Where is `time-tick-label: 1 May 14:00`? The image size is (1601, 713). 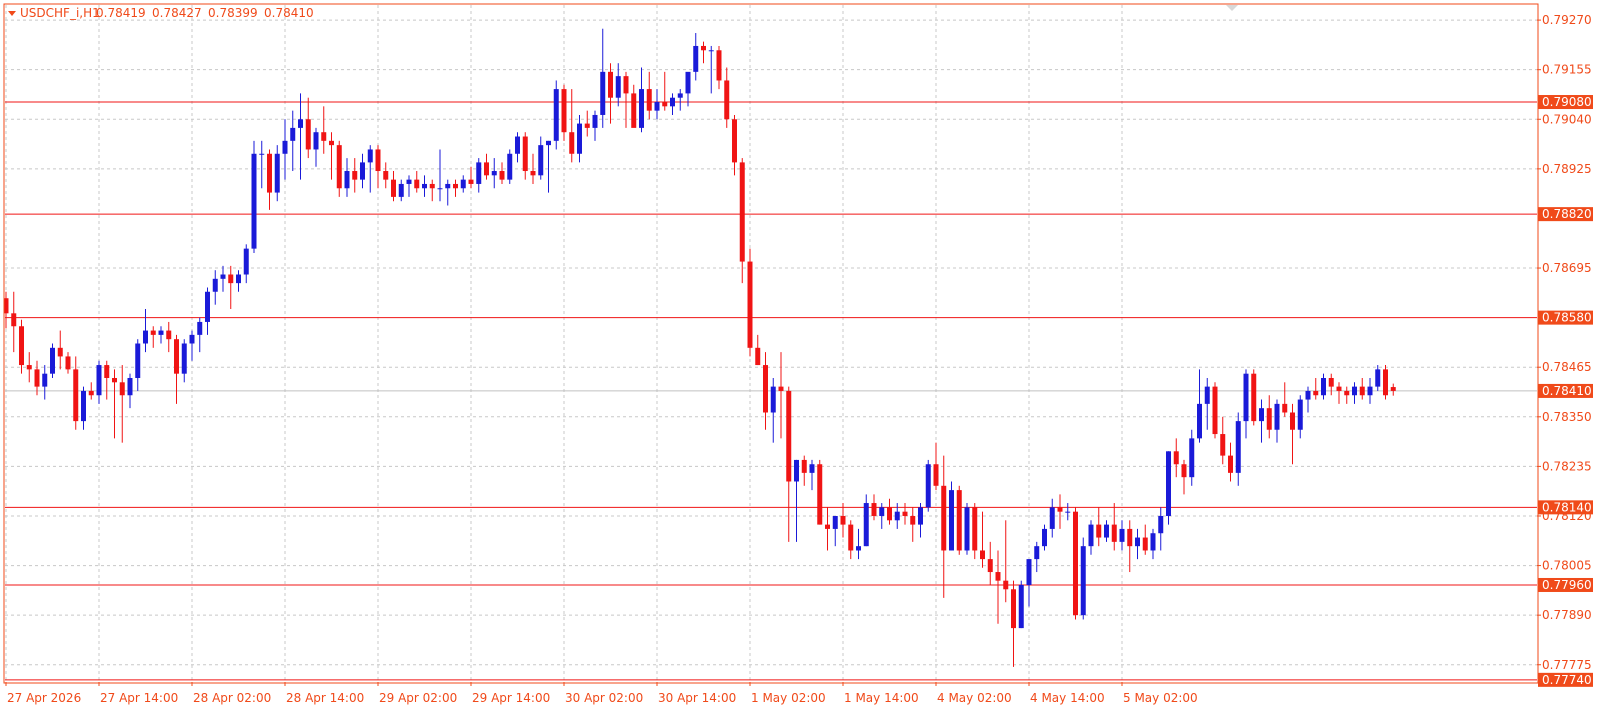
time-tick-label: 1 May 14:00 is located at coordinates (881, 698).